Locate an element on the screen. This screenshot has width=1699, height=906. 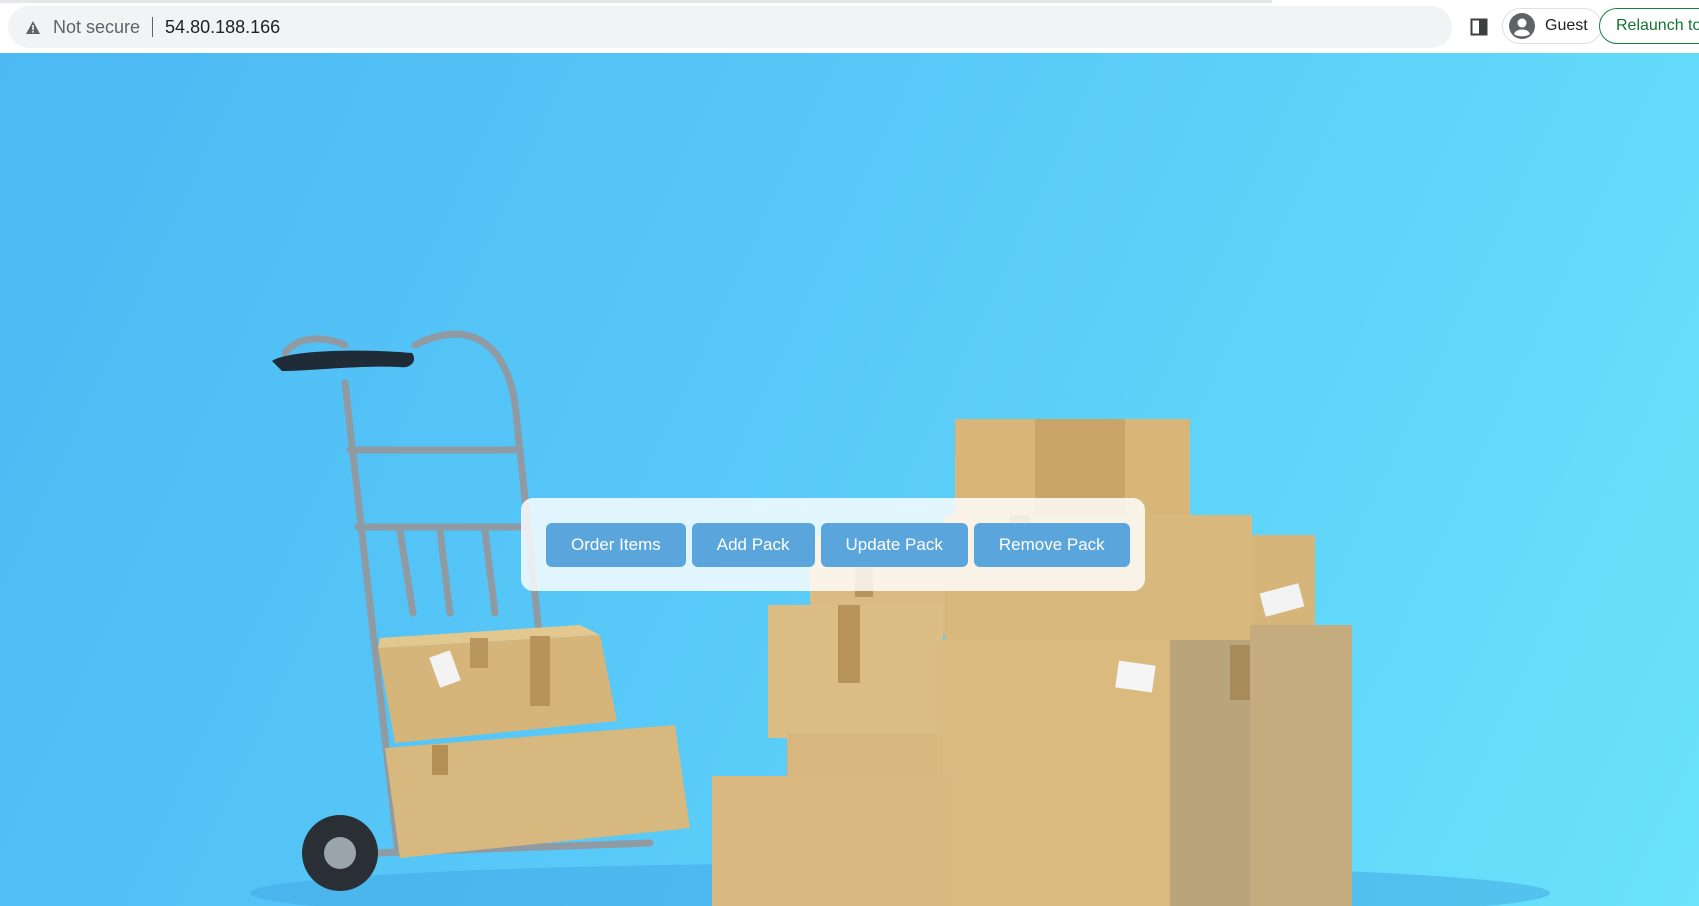
order-items-button: Order Items is located at coordinates (616, 544).